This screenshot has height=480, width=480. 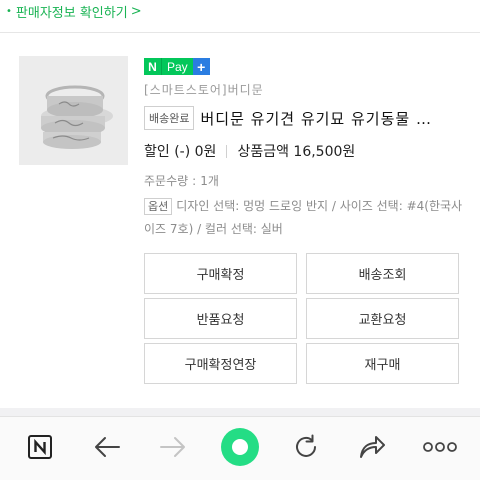 I want to click on rebuy-button: 재구매, so click(x=382, y=363).